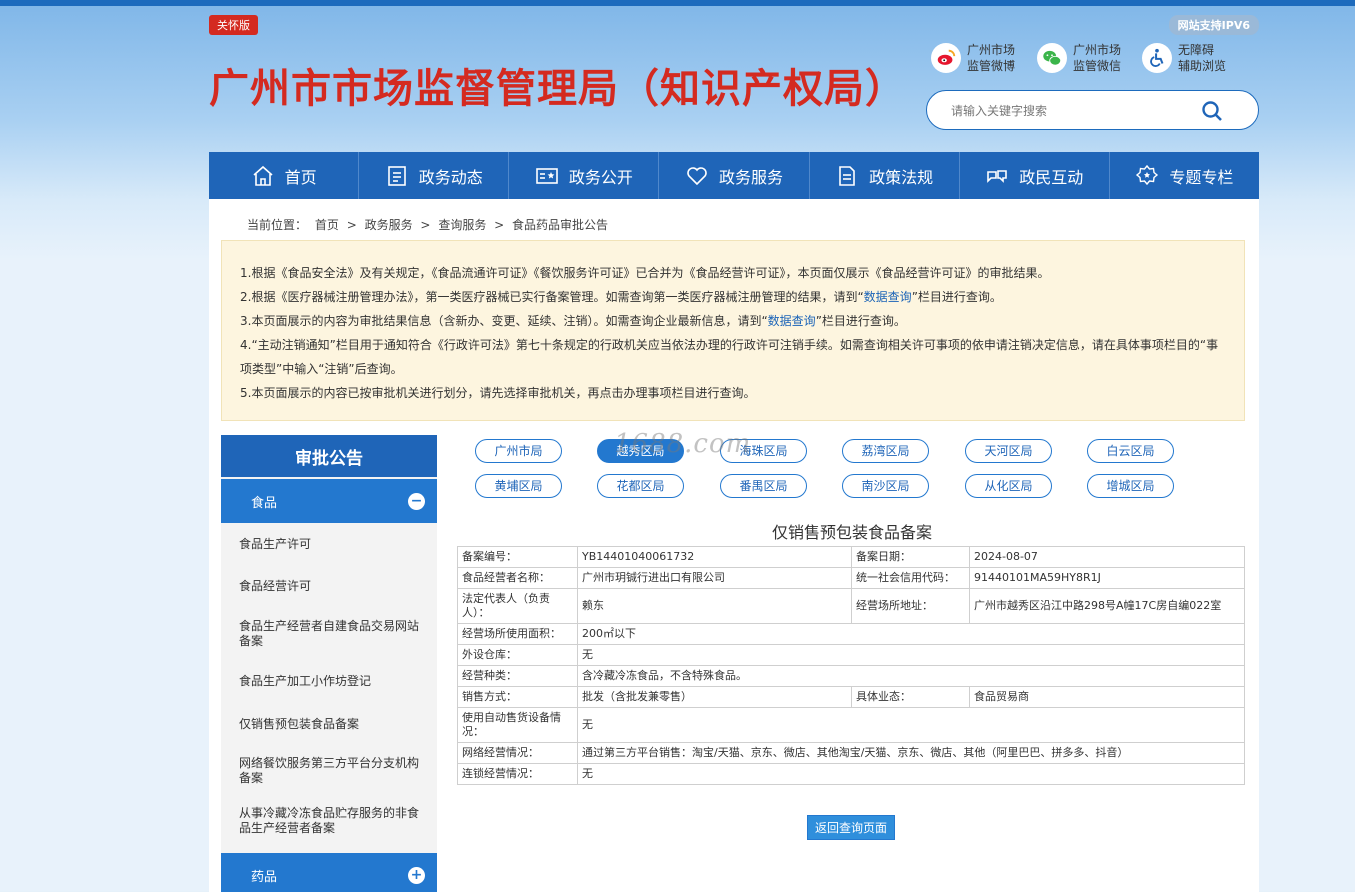 This screenshot has width=1355, height=892. Describe the element at coordinates (1107, 578) in the screenshot. I see `field-value: 91440101MA59HY8R1J` at that location.